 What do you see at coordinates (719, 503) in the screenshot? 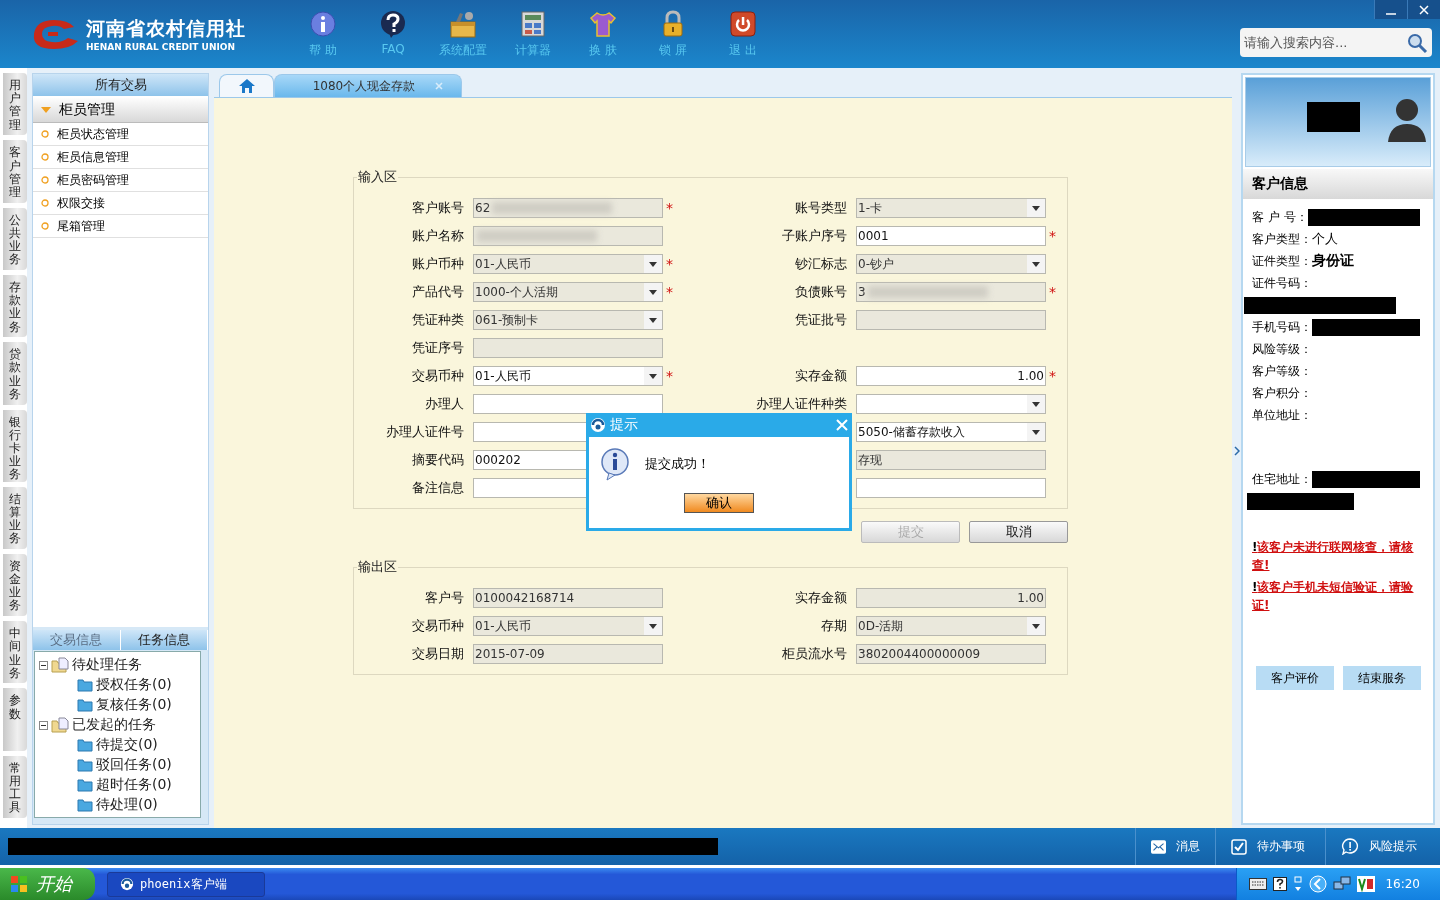
I see `confirm-button: 确认` at bounding box center [719, 503].